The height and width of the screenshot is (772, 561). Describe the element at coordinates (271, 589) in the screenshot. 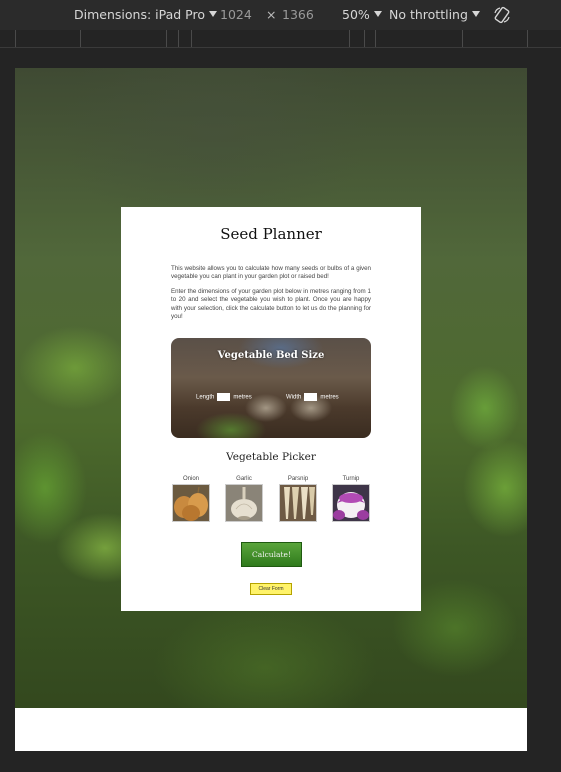

I see `clear-form-button: Clear Form` at that location.